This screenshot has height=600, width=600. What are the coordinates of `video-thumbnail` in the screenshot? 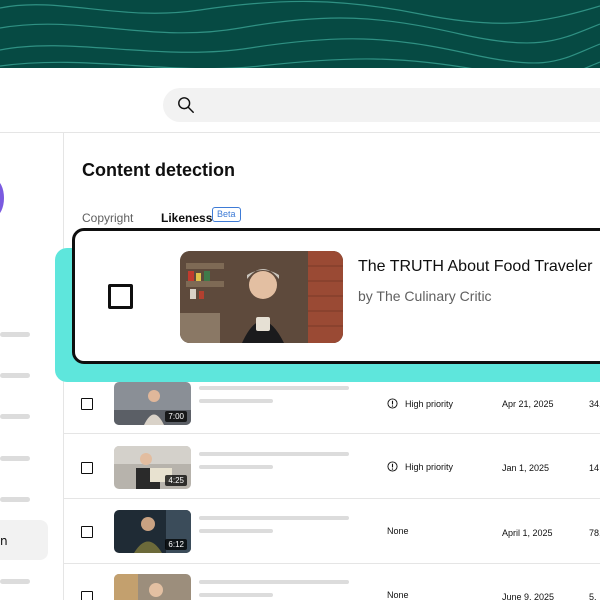 It's located at (152, 587).